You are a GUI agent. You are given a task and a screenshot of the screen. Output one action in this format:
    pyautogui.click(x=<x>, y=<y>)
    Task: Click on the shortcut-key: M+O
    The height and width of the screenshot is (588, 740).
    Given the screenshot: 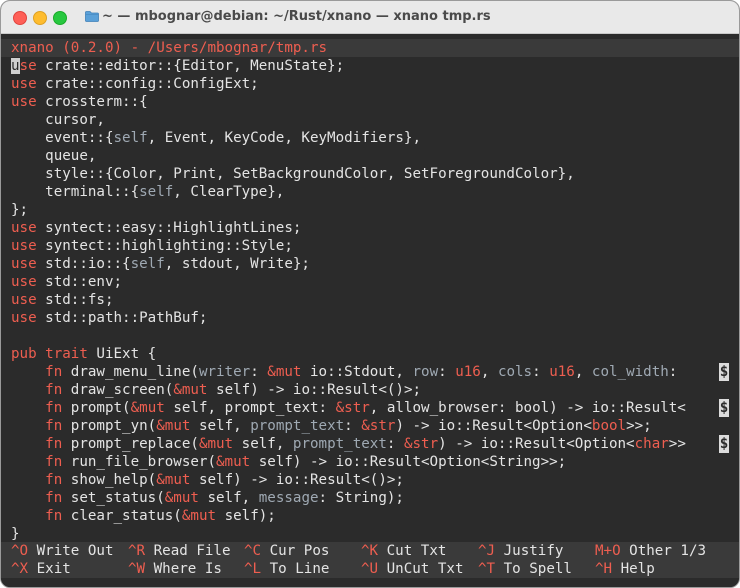 What is the action you would take?
    pyautogui.click(x=608, y=551)
    